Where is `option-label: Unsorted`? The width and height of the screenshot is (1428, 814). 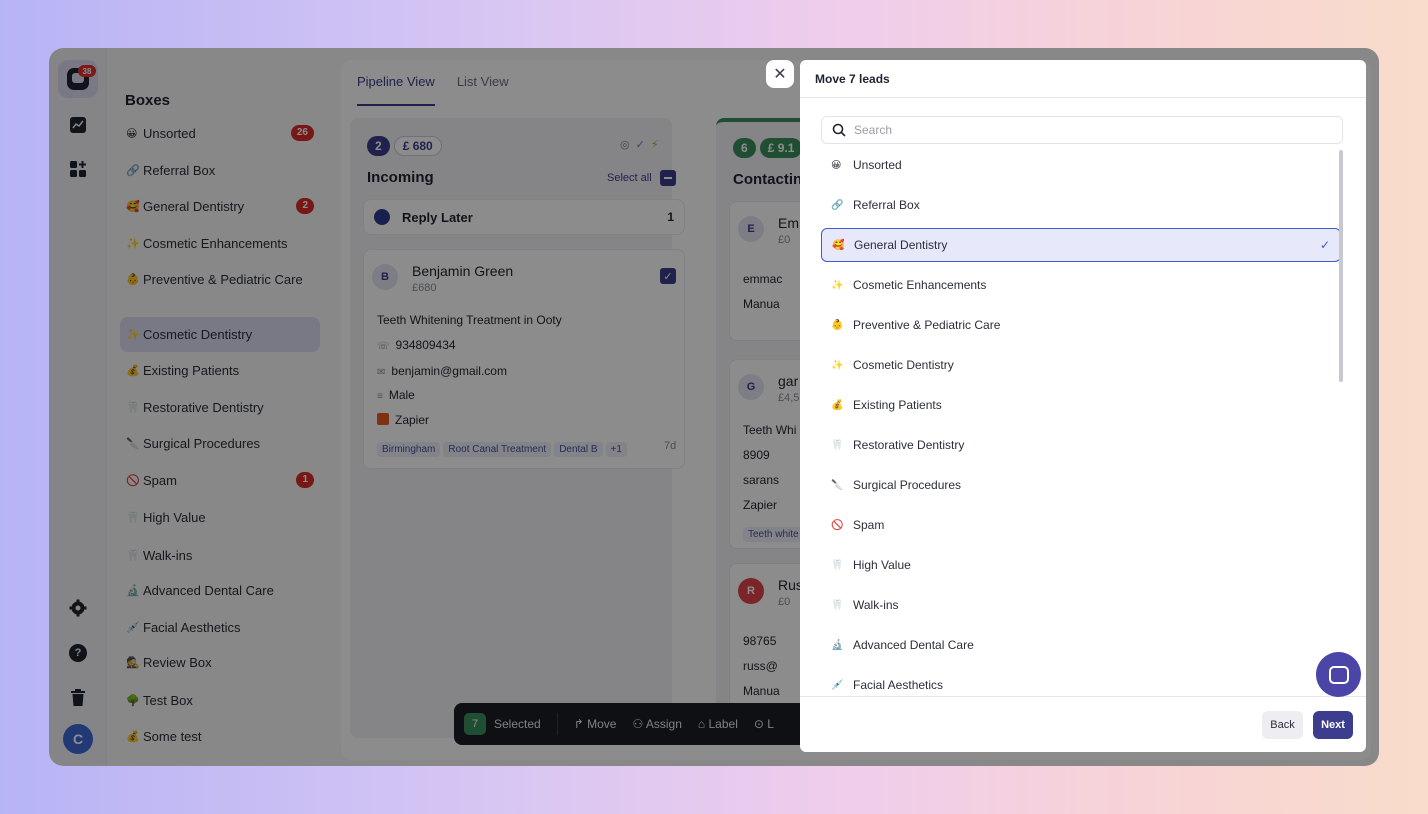
option-label: Unsorted is located at coordinates (877, 165).